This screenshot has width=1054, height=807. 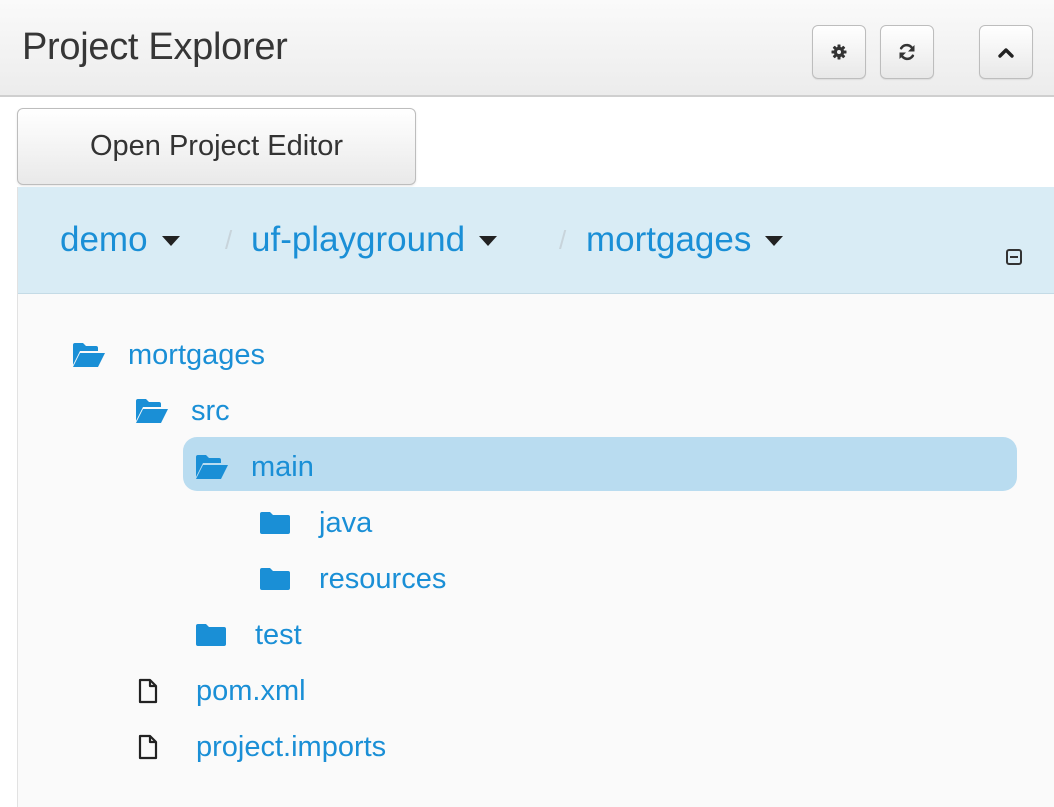 I want to click on tree-item-label: mortgages, so click(x=197, y=354).